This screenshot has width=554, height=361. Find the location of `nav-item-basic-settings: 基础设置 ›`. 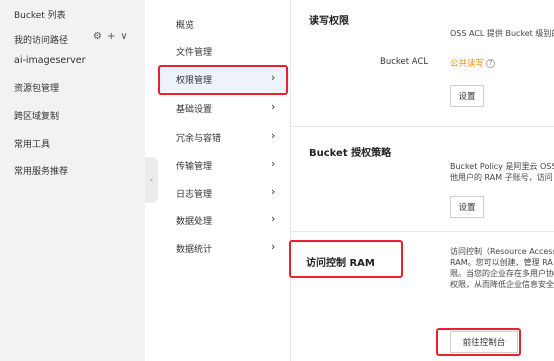

nav-item-basic-settings: 基础设置 › is located at coordinates (223, 109).